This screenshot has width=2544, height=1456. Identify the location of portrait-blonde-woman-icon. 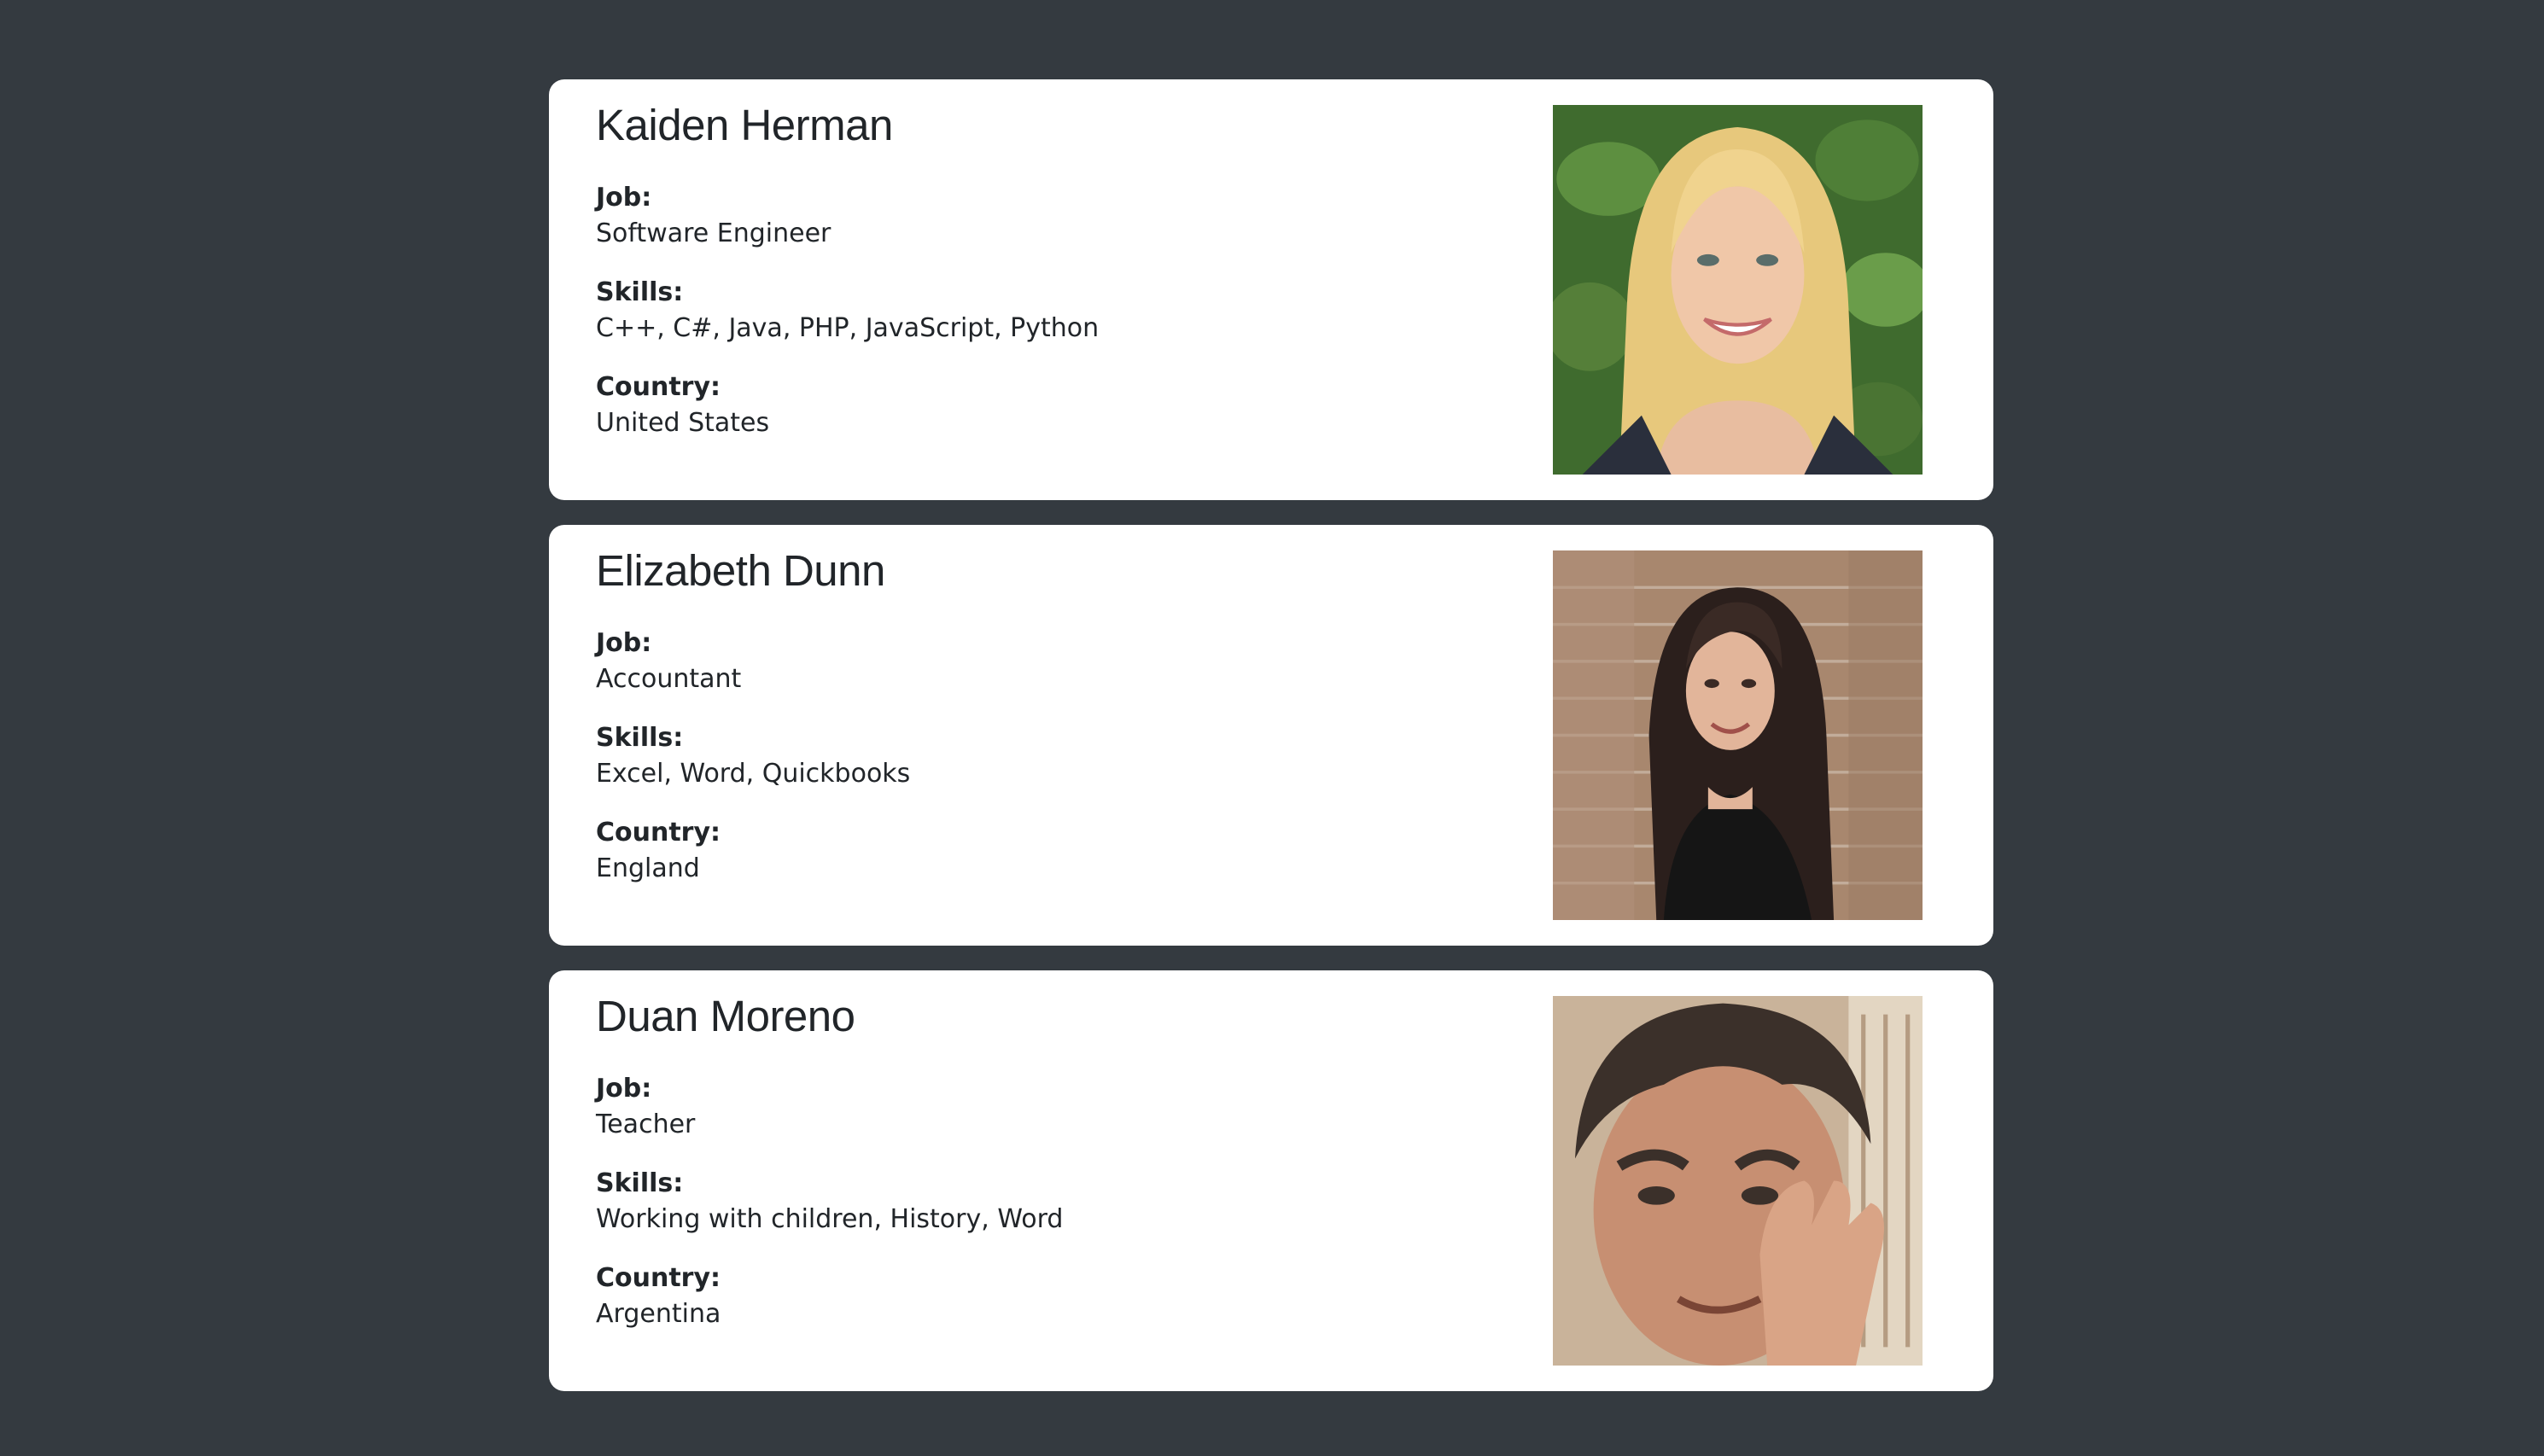
(1738, 290).